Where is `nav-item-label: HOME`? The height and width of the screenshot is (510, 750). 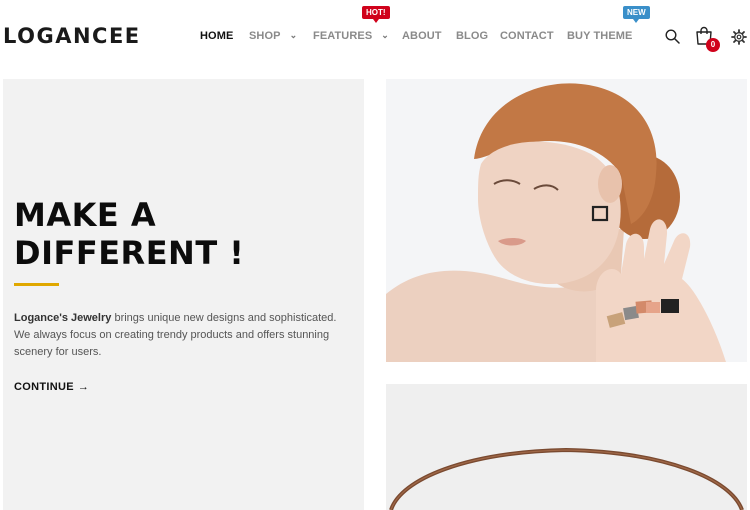
nav-item-label: HOME is located at coordinates (217, 36).